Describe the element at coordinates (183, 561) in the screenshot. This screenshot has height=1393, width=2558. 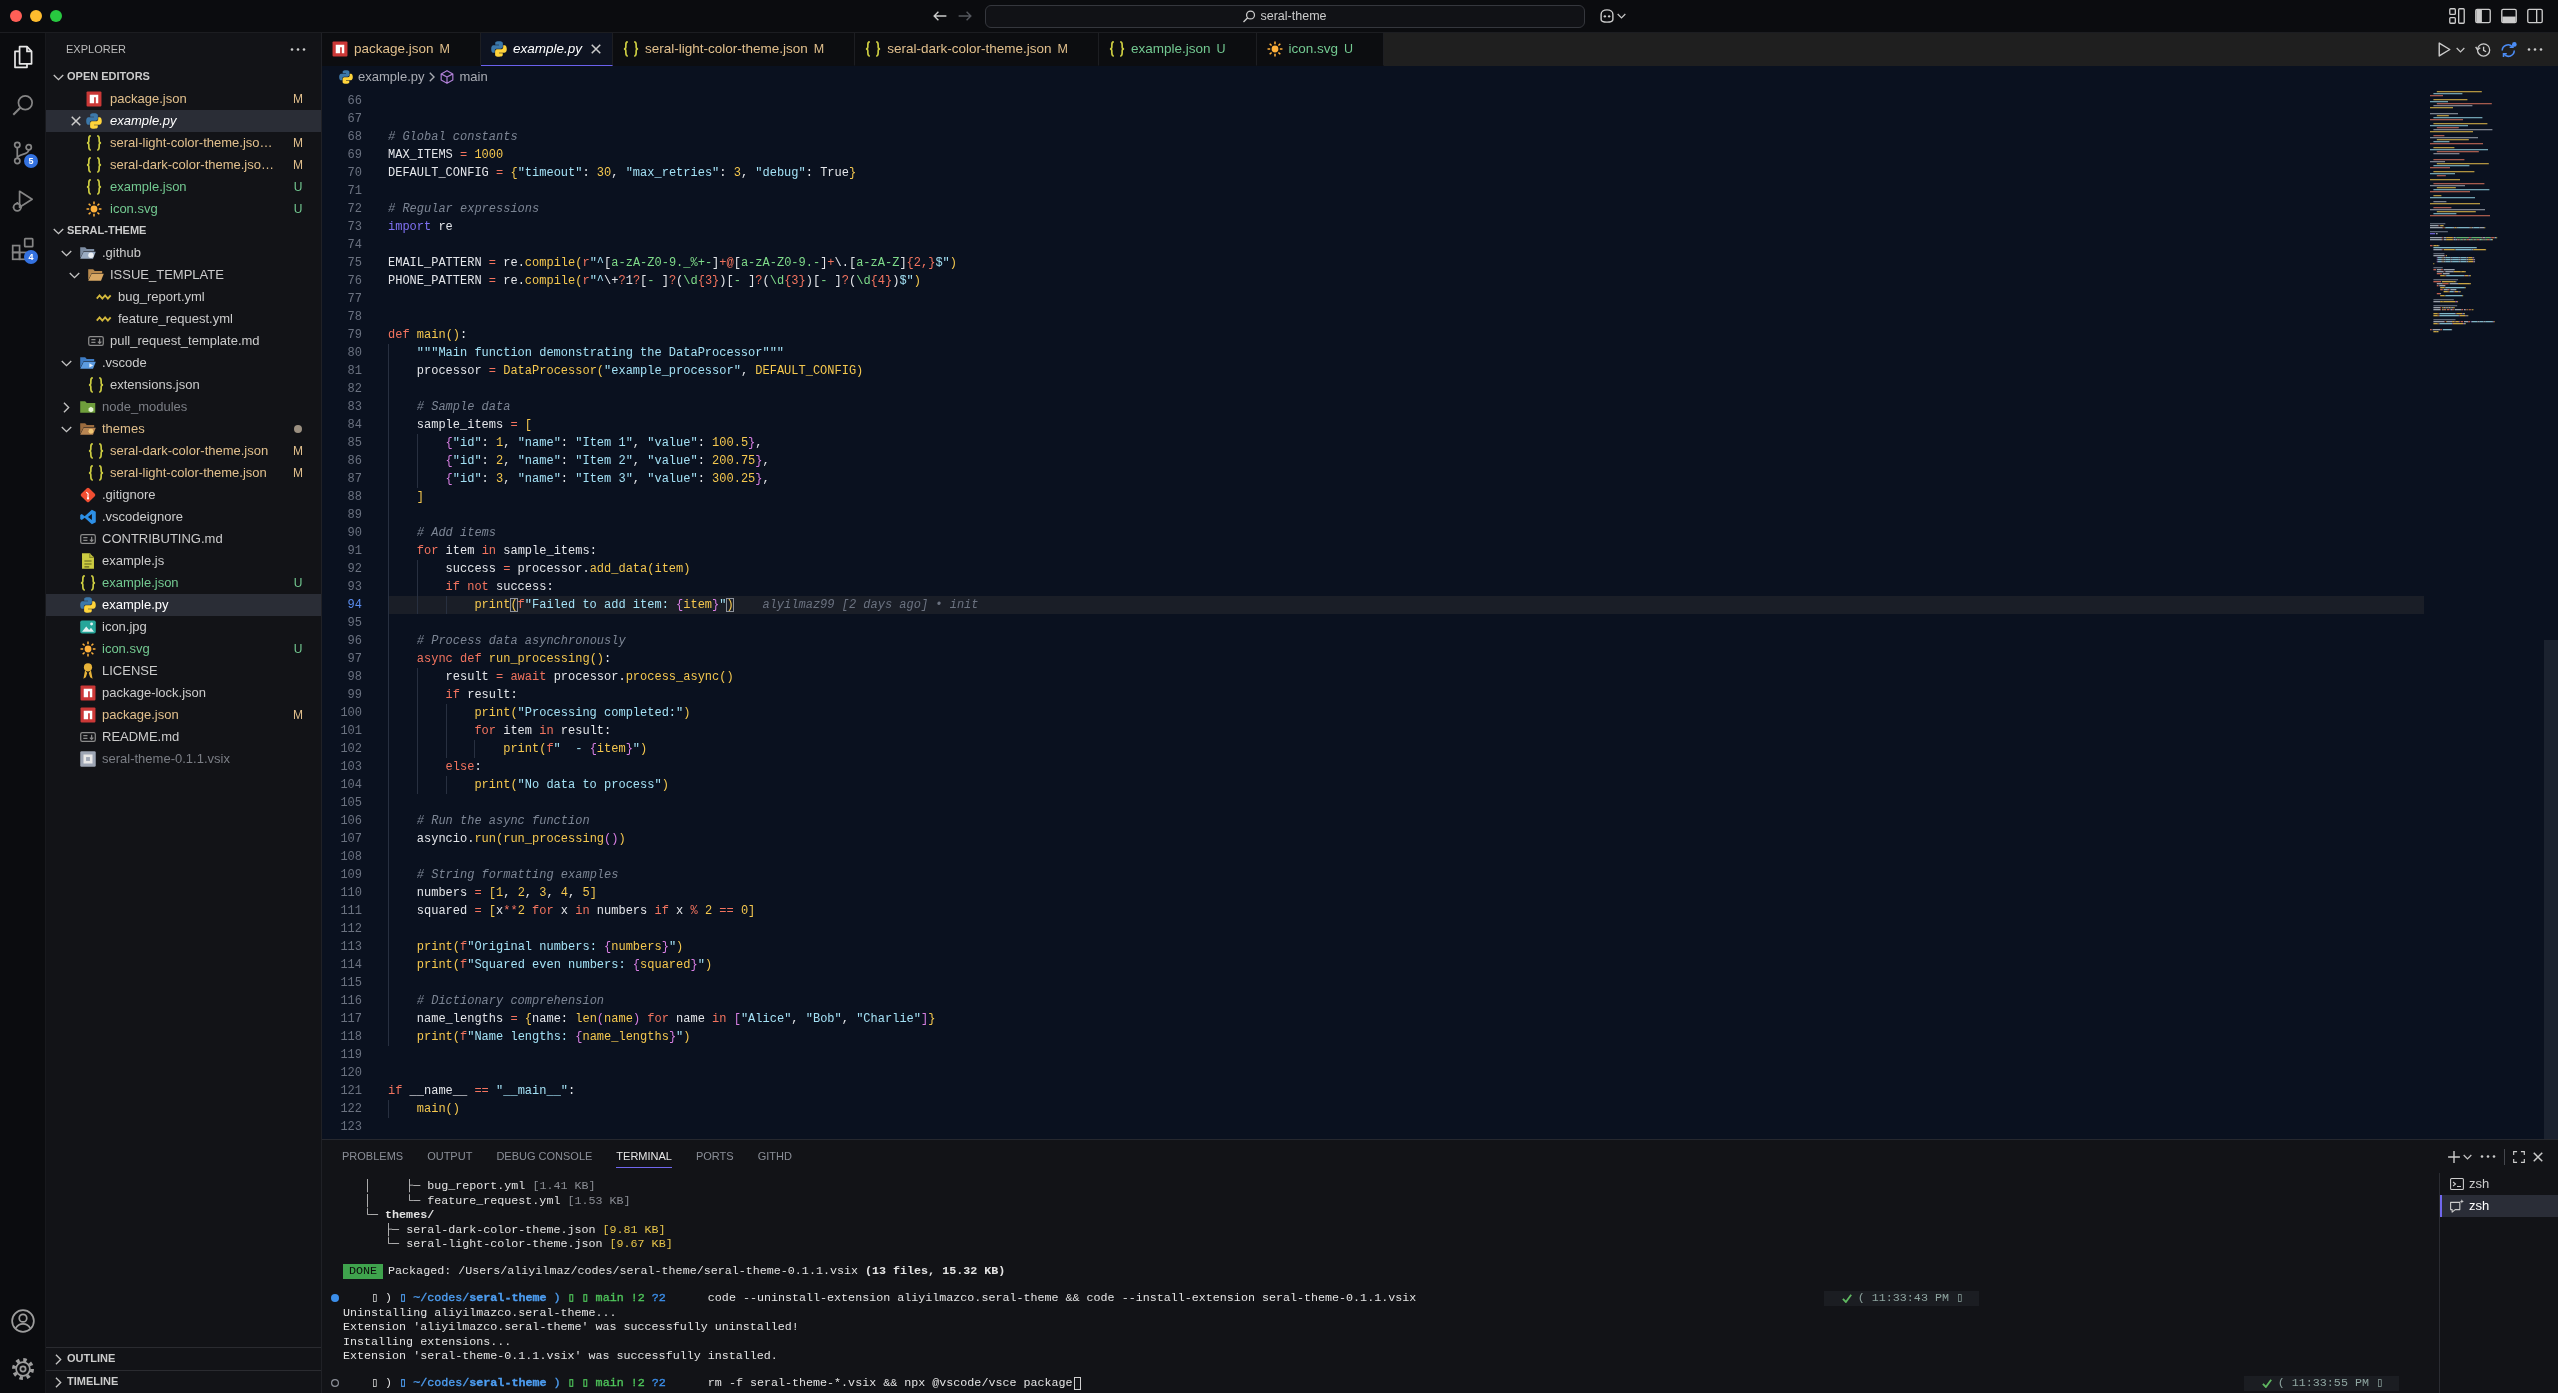
I see `file-tree-item: example.js` at that location.